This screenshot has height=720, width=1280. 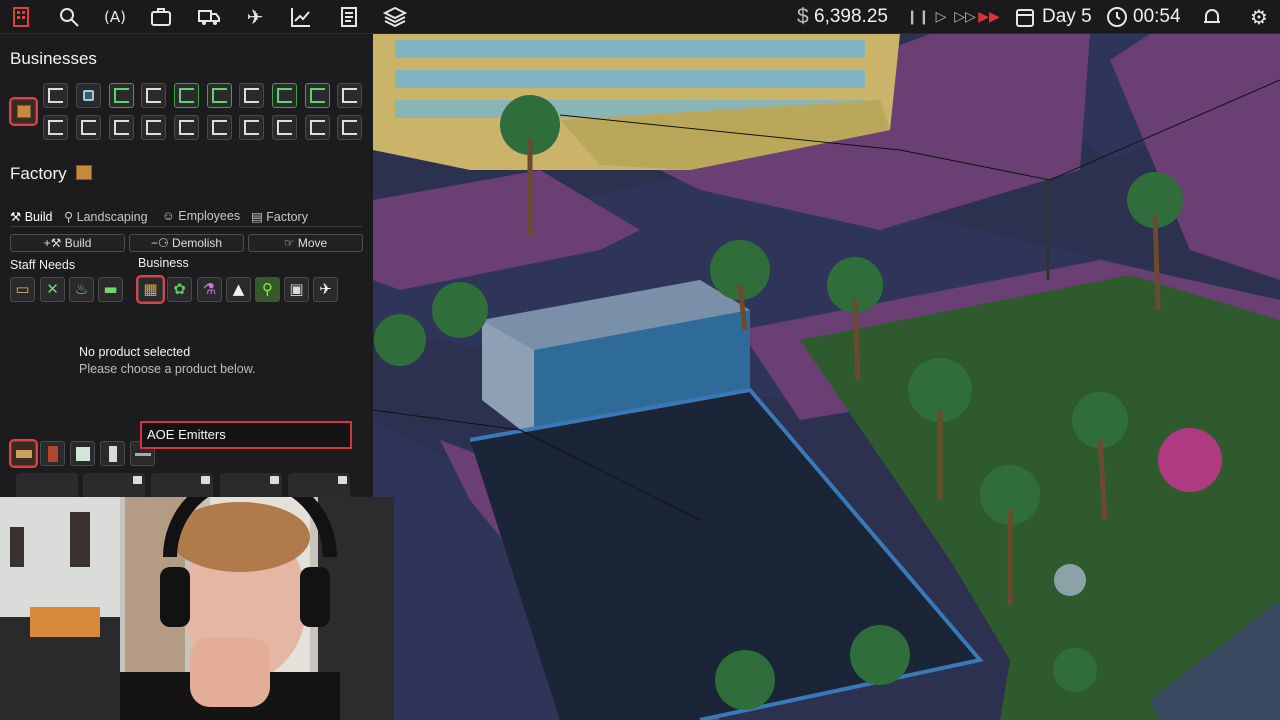 What do you see at coordinates (69, 17) in the screenshot?
I see `search-location-icon` at bounding box center [69, 17].